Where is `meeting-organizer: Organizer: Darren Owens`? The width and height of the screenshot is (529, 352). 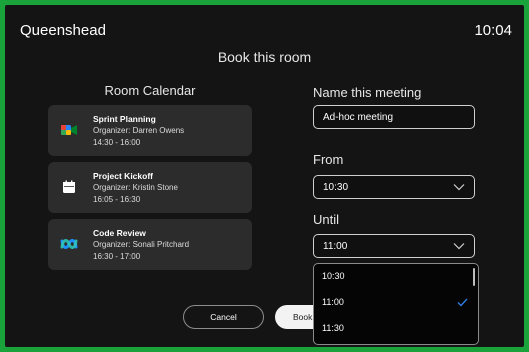
meeting-organizer: Organizer: Darren Owens is located at coordinates (139, 130).